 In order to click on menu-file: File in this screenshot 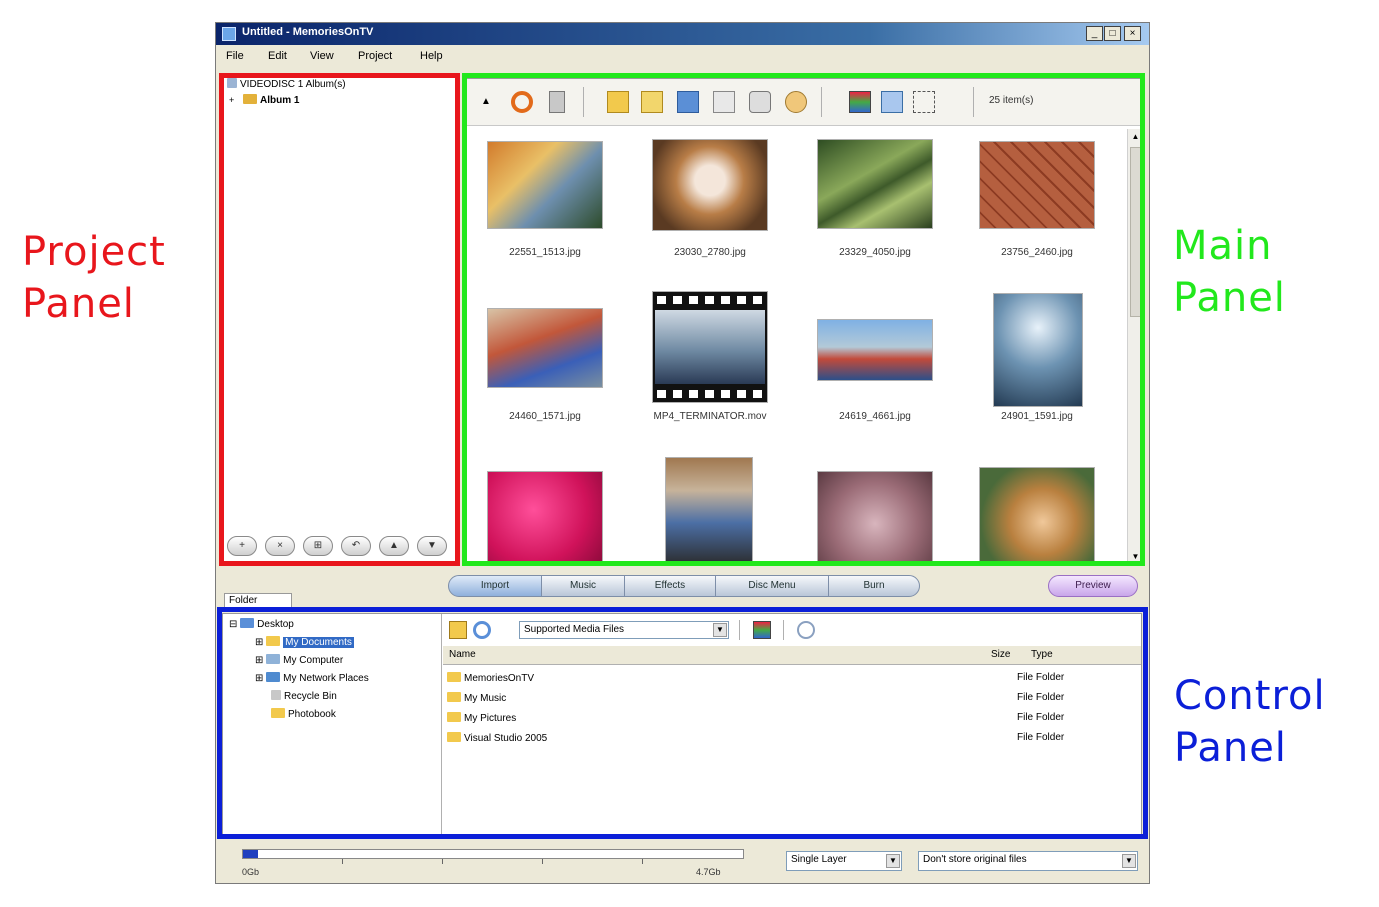, I will do `click(235, 56)`.